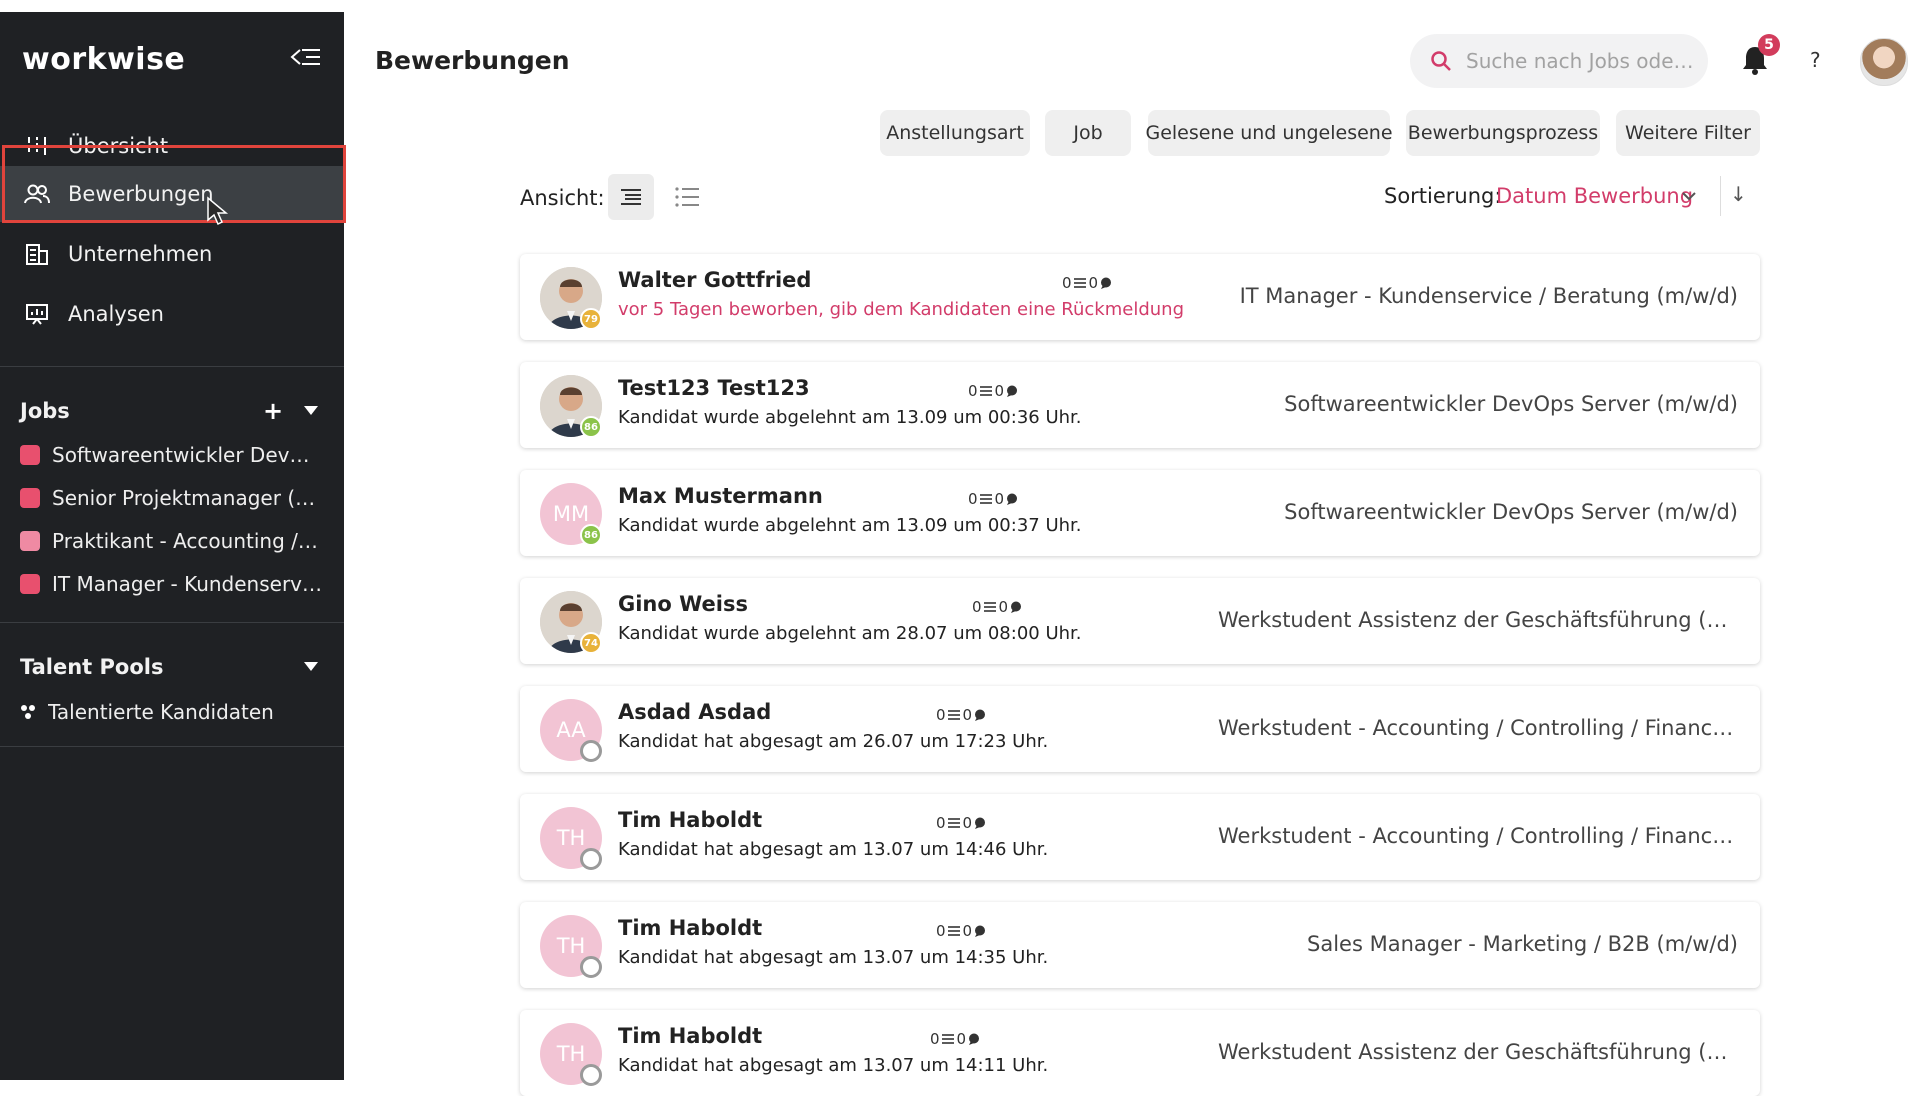 The width and height of the screenshot is (1920, 1096). Describe the element at coordinates (1581, 61) in the screenshot. I see `search-input` at that location.